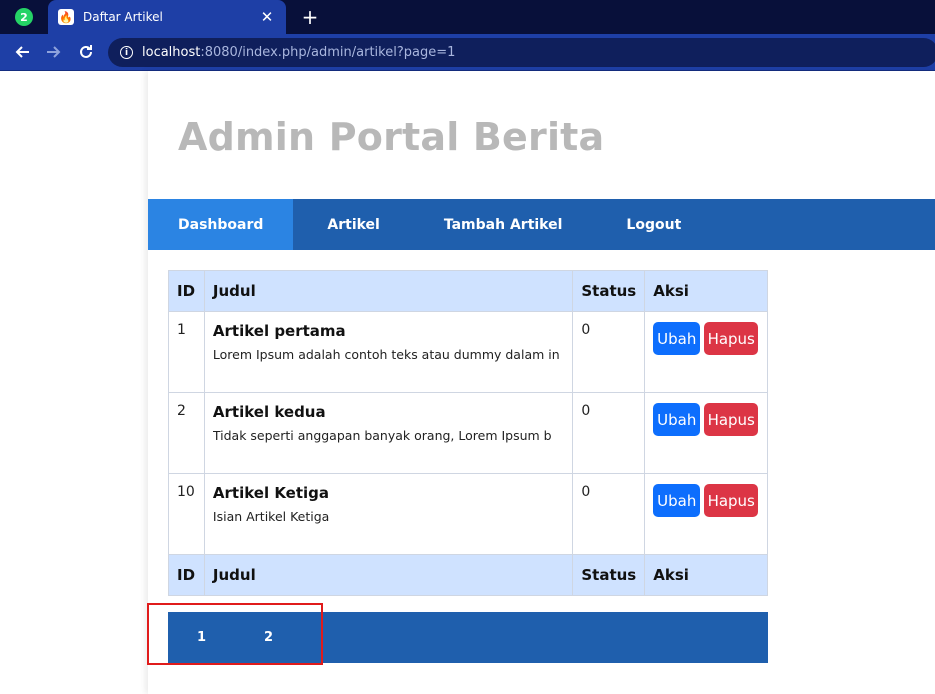 The height and width of the screenshot is (694, 935). What do you see at coordinates (279, 331) in the screenshot?
I see `article-title: Artikel pertama` at bounding box center [279, 331].